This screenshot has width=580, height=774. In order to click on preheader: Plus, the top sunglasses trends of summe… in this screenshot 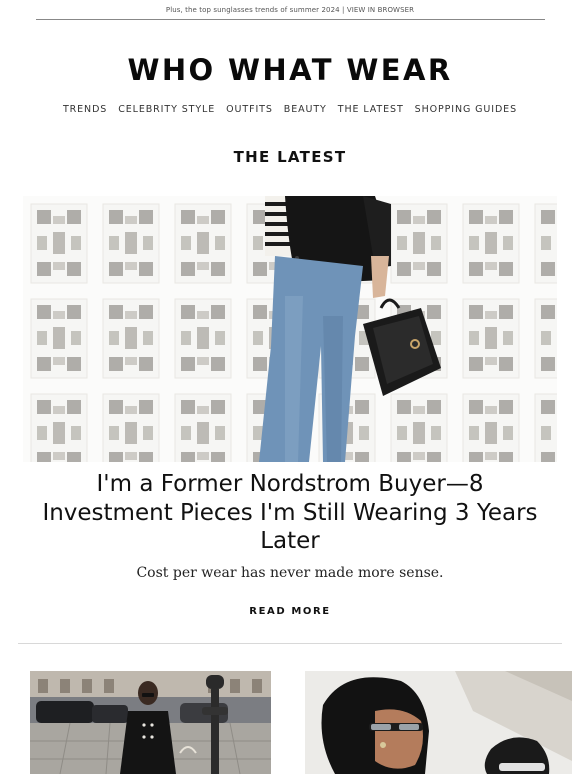, I will do `click(290, 10)`.